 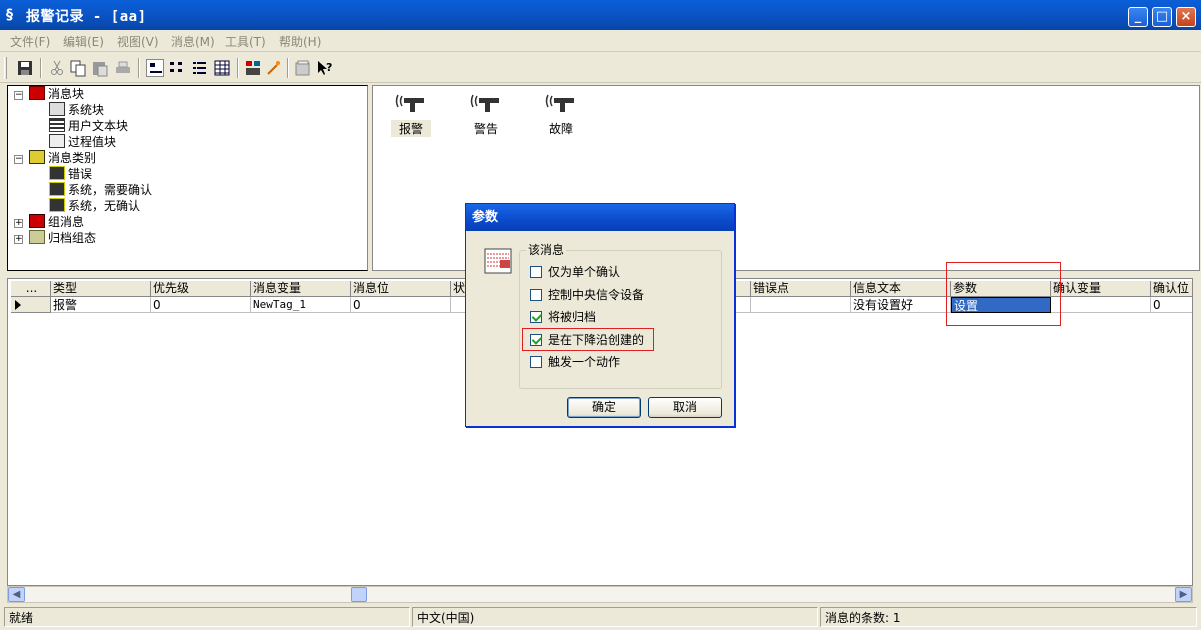 What do you see at coordinates (100, 190) in the screenshot?
I see `tree-node-system-ack: 系统，需要确认` at bounding box center [100, 190].